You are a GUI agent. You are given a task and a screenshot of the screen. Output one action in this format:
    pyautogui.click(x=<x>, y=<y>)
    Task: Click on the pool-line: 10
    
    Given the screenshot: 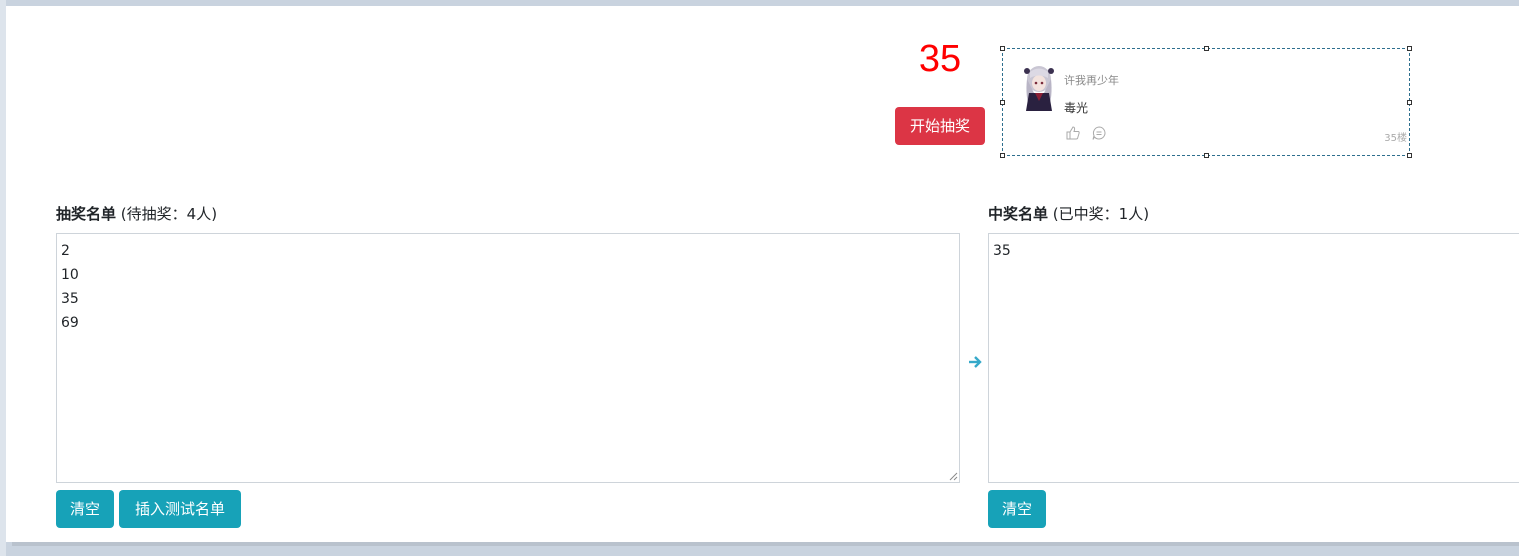 What is the action you would take?
    pyautogui.click(x=70, y=275)
    